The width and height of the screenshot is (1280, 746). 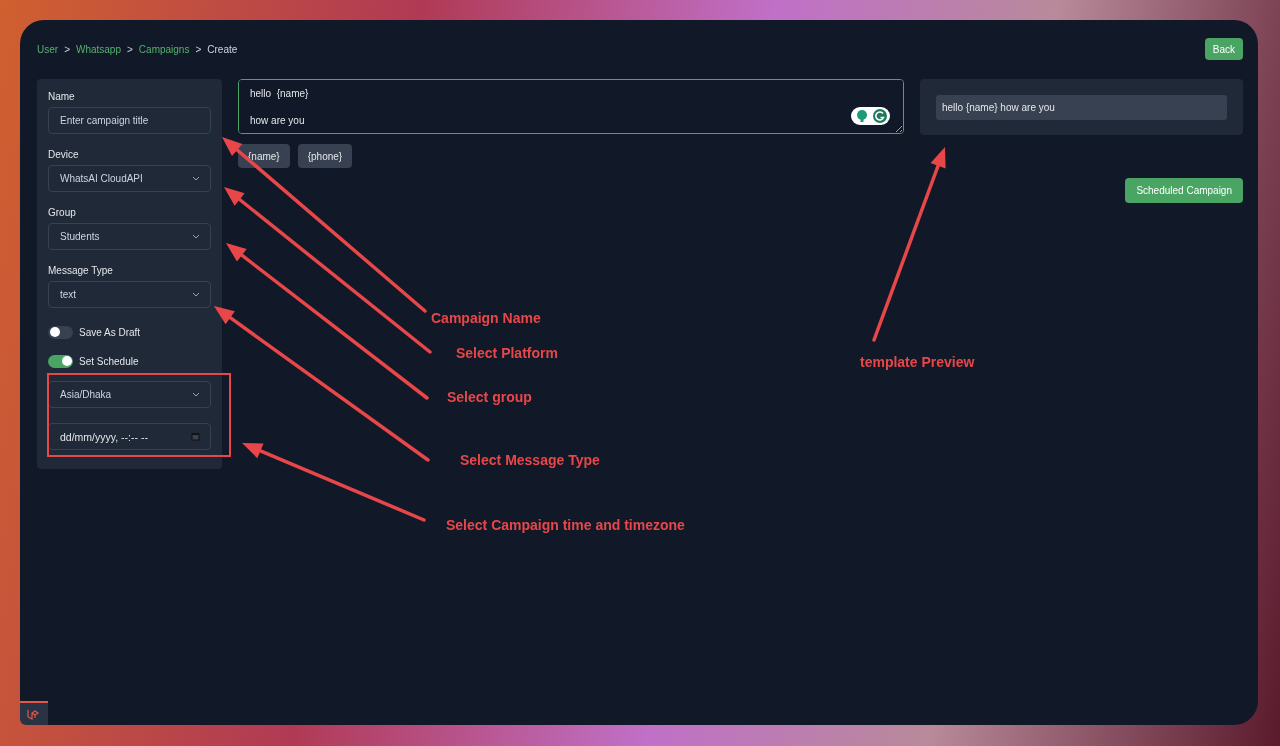 I want to click on annotation-label: Select Platform, so click(x=507, y=353).